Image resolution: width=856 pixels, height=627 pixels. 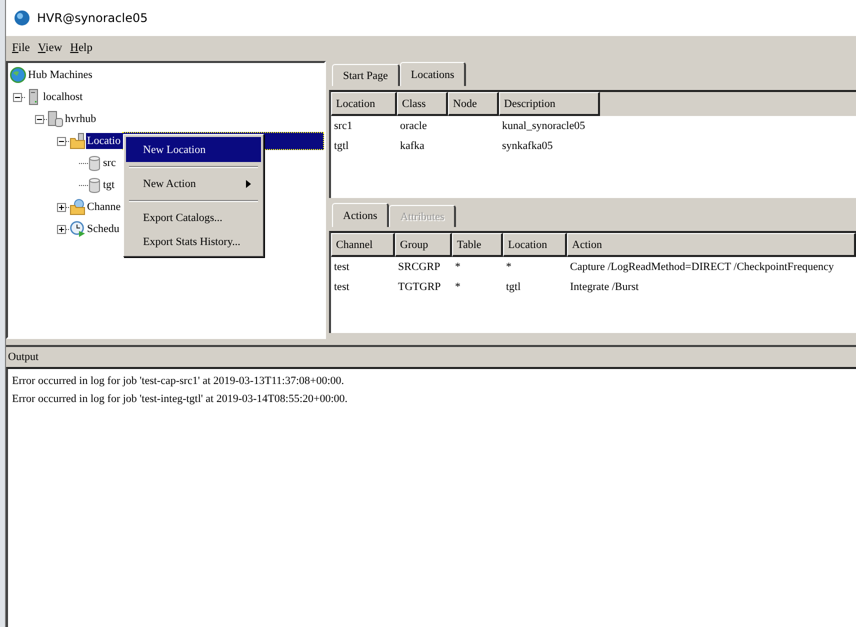 What do you see at coordinates (412, 146) in the screenshot?
I see `table-cell-text: kafka` at bounding box center [412, 146].